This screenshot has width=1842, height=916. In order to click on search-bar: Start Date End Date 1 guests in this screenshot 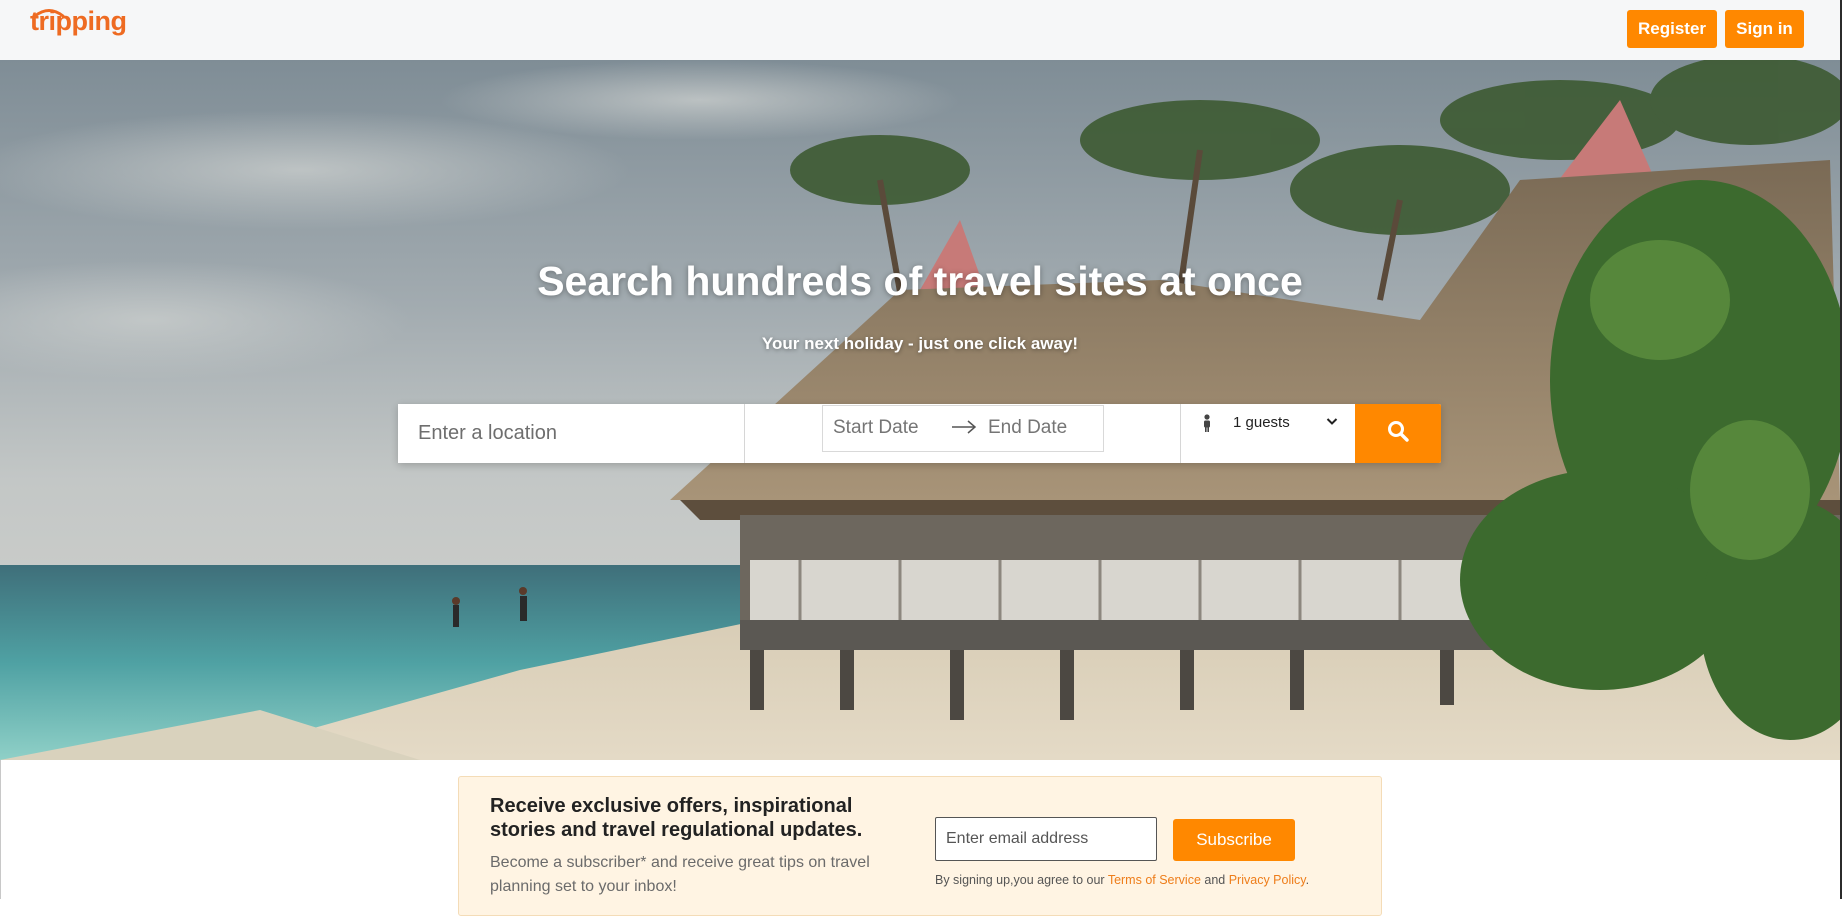, I will do `click(919, 433)`.